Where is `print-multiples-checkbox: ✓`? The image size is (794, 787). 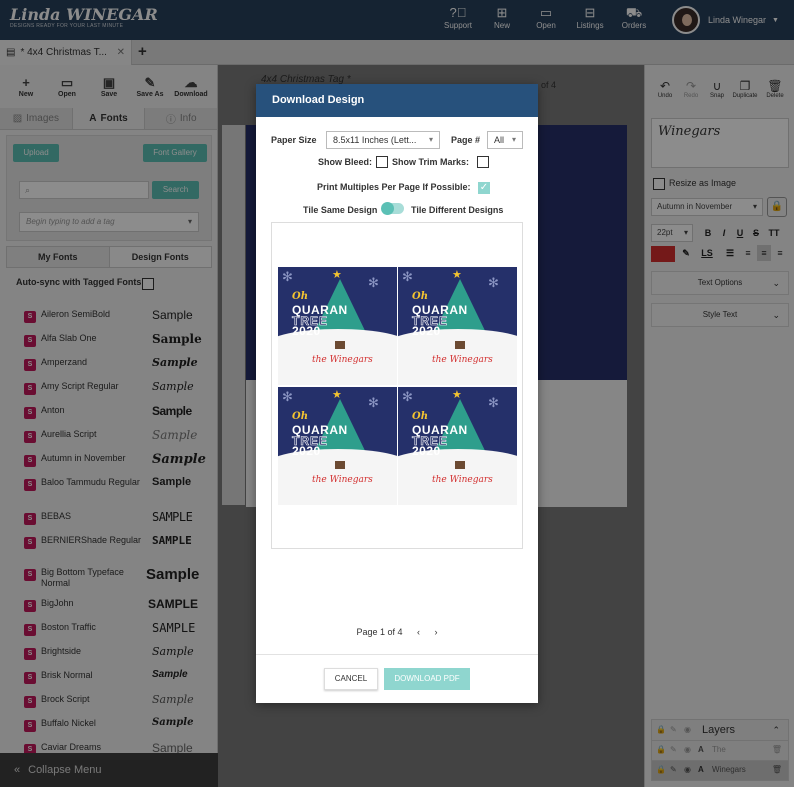 print-multiples-checkbox: ✓ is located at coordinates (484, 188).